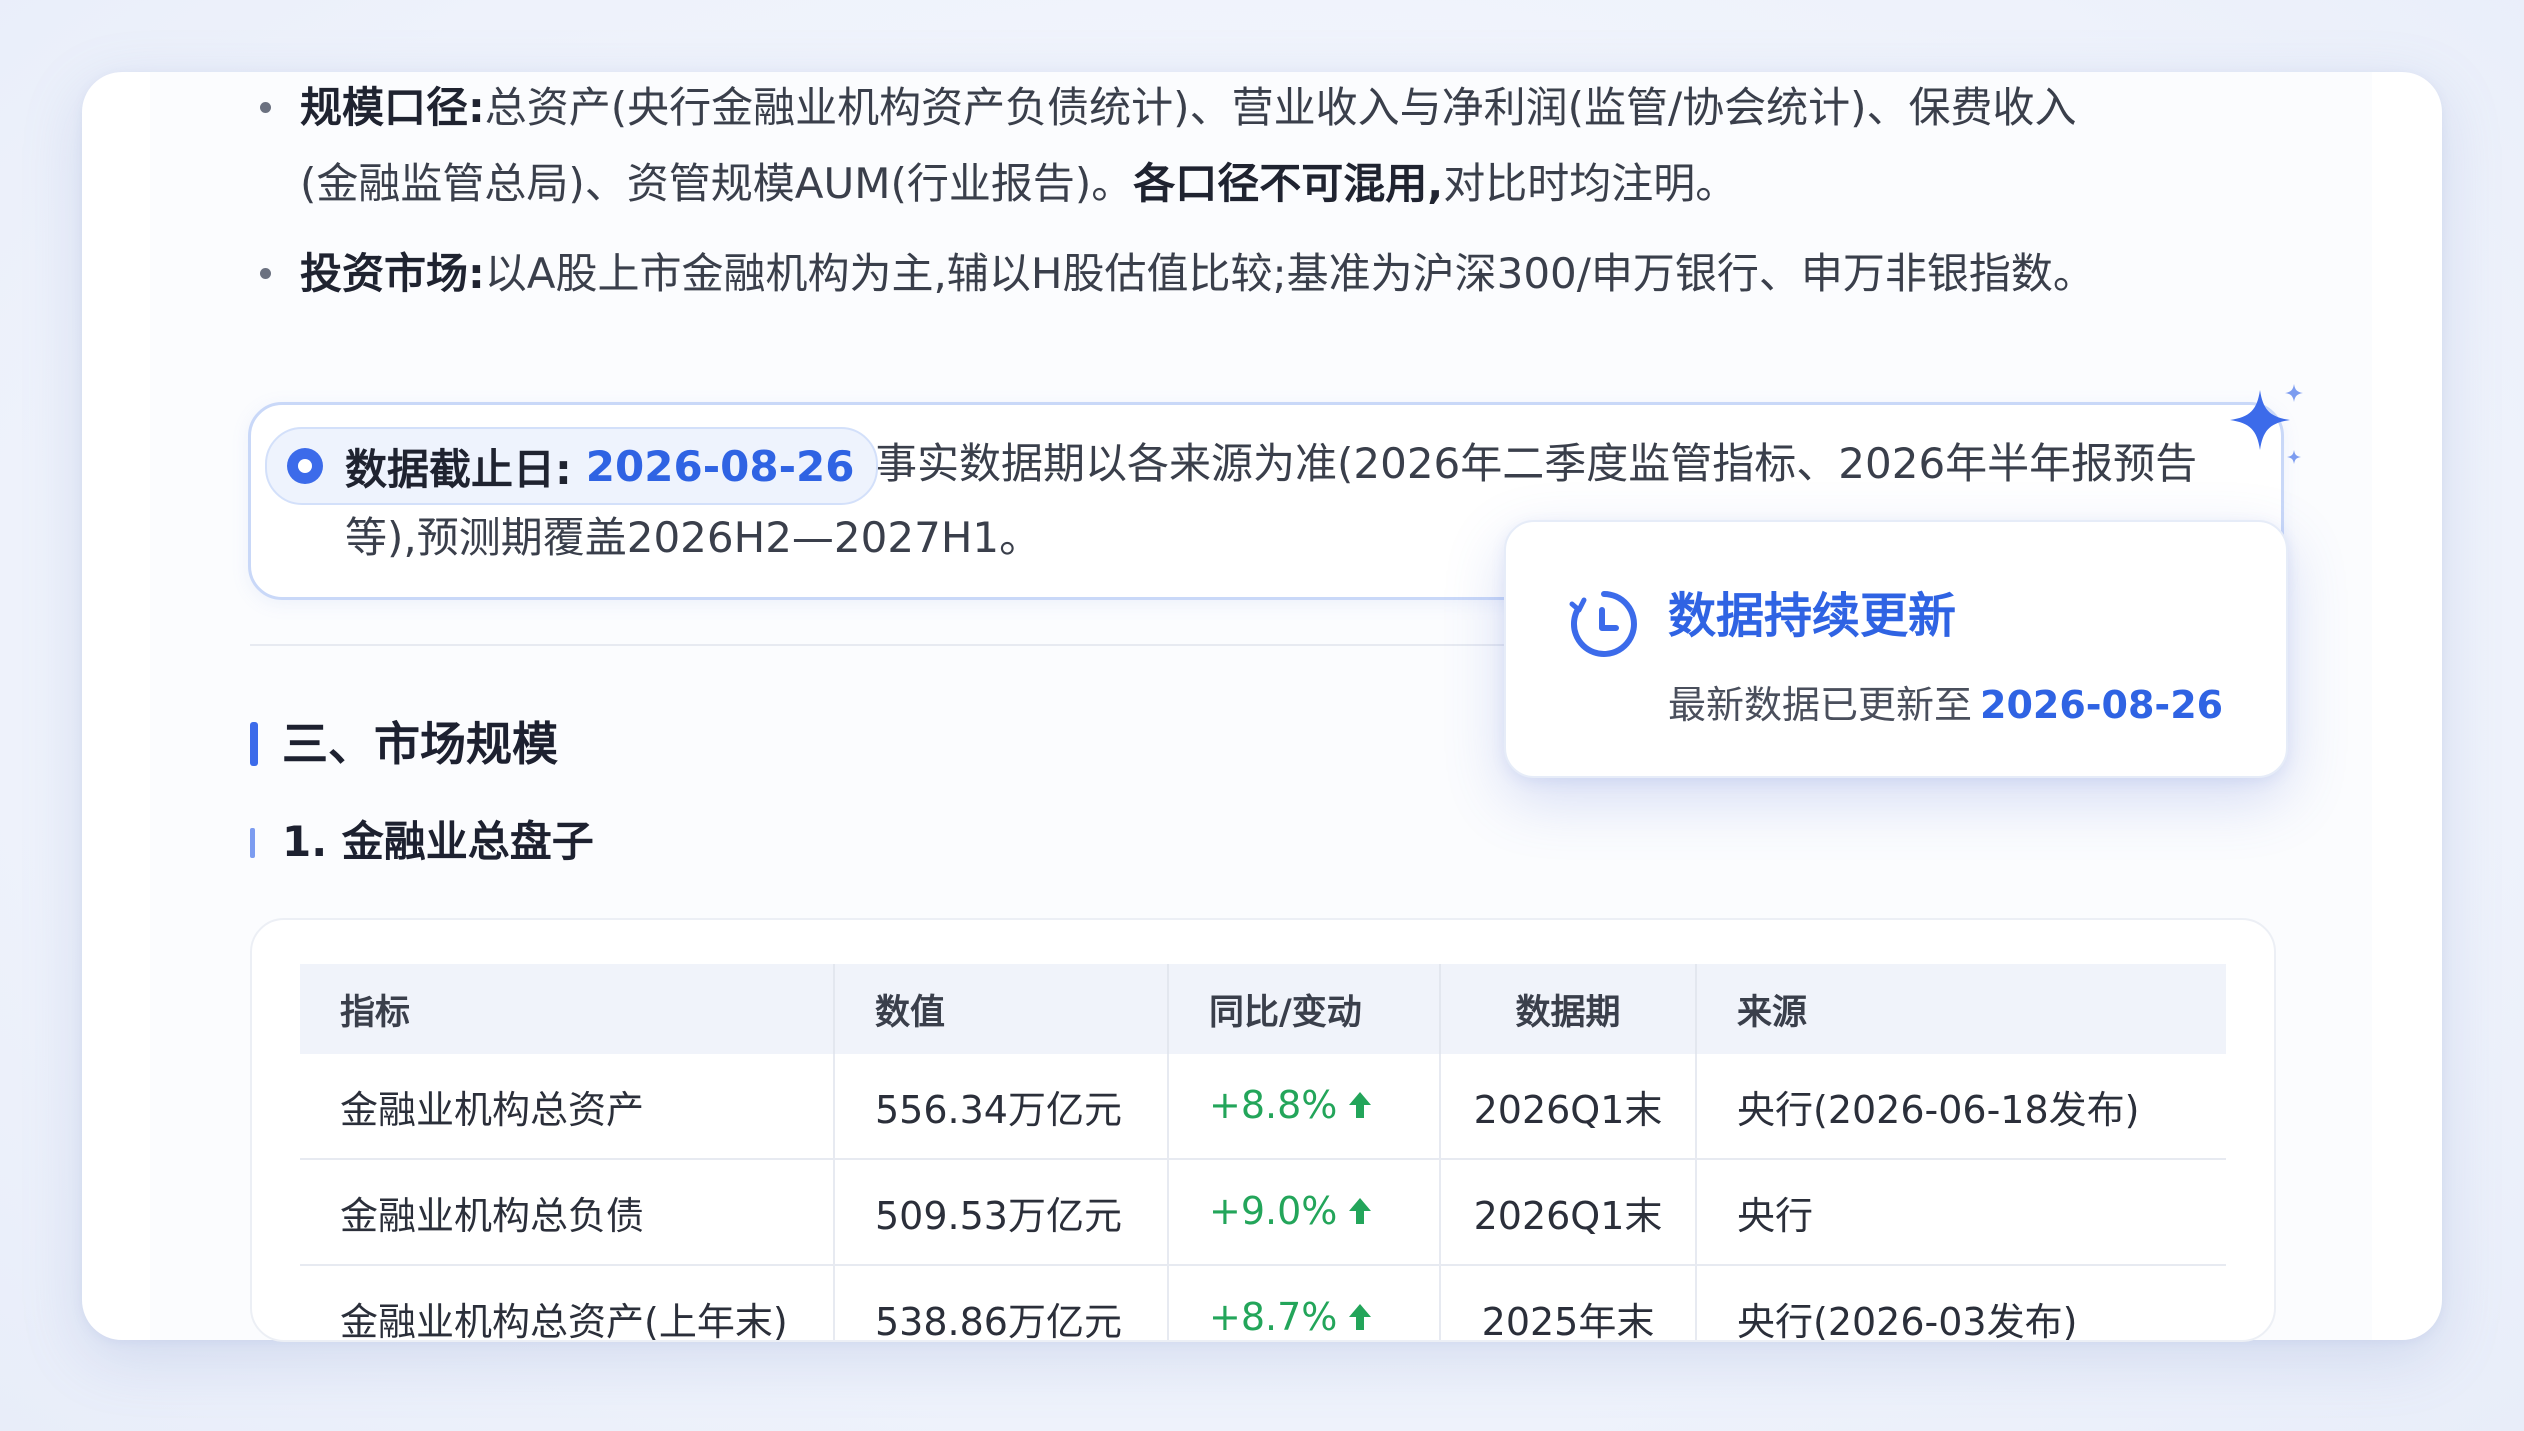  Describe the element at coordinates (1961, 1107) in the screenshot. I see `cell-source: 央行(2026-06-18发布)` at that location.